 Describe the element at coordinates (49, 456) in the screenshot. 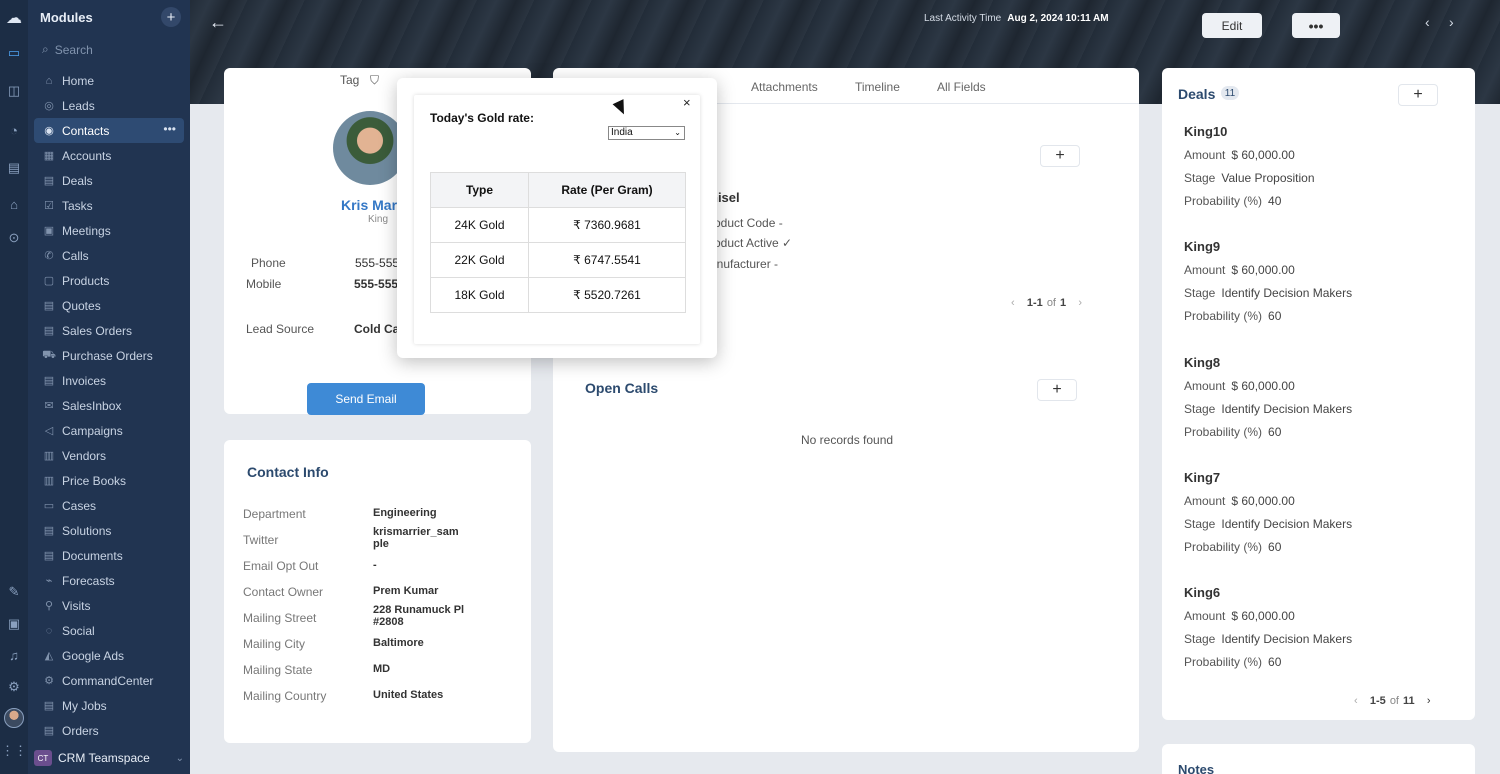

I see `vendors-icon: ▥` at that location.